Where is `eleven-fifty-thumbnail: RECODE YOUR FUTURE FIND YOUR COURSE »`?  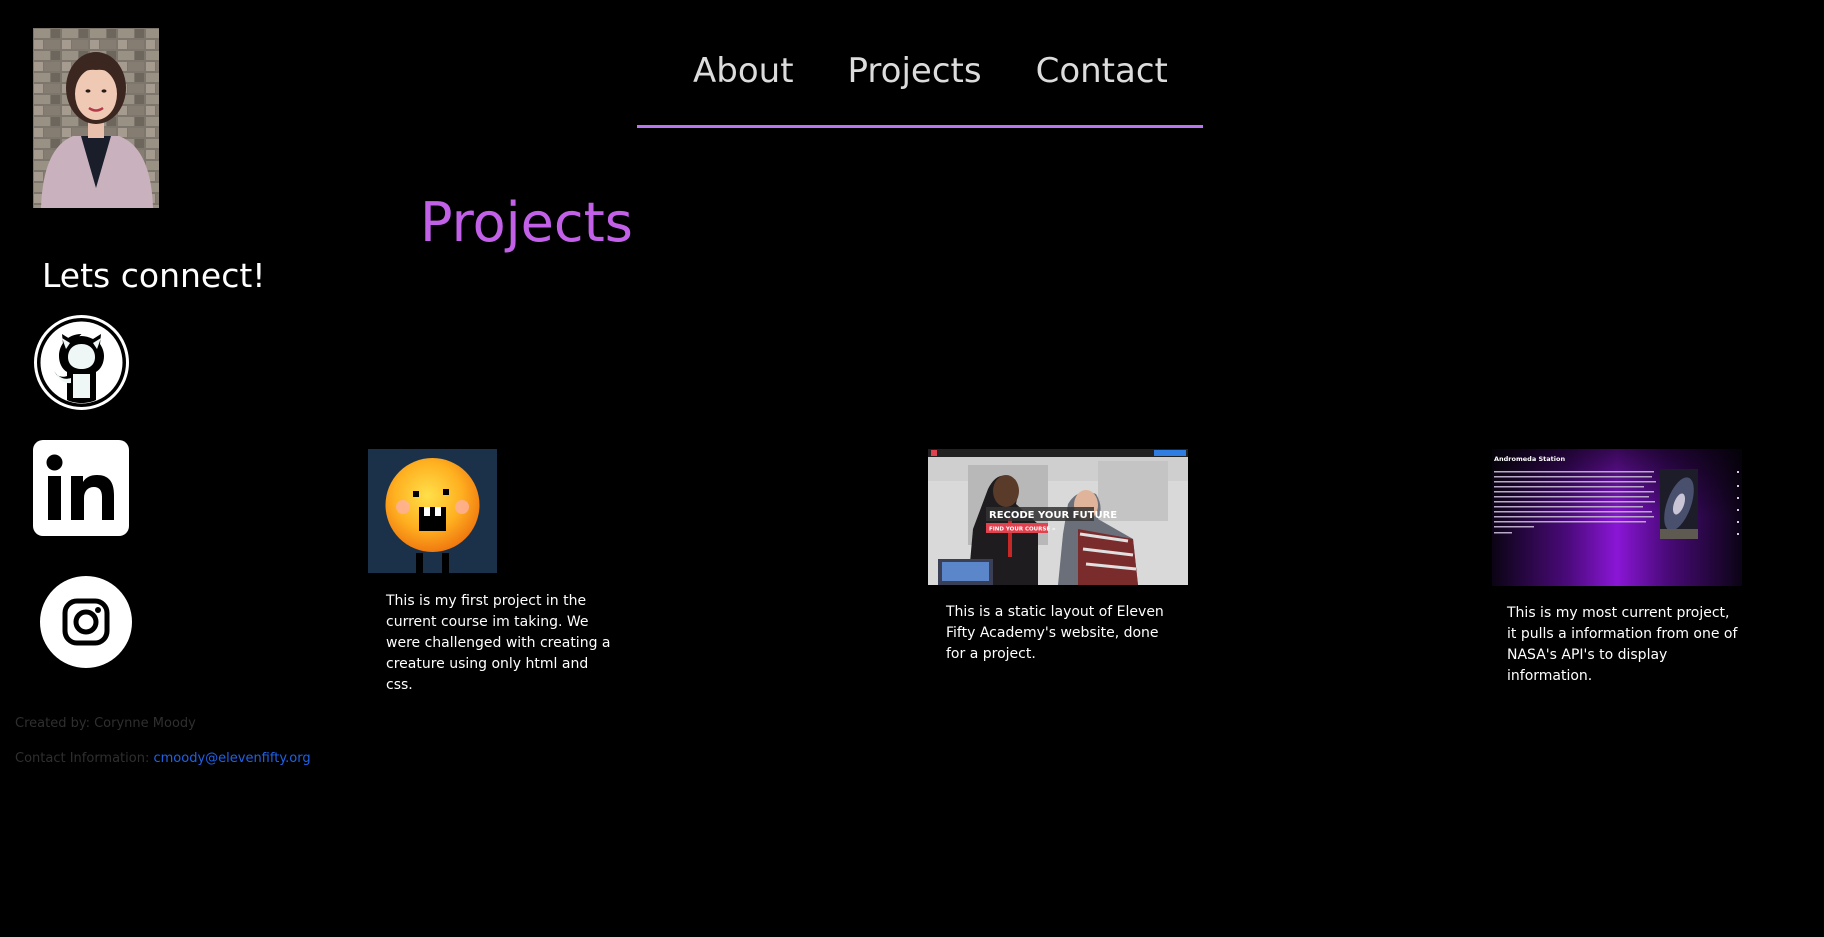 eleven-fifty-thumbnail: RECODE YOUR FUTURE FIND YOUR COURSE » is located at coordinates (1058, 517).